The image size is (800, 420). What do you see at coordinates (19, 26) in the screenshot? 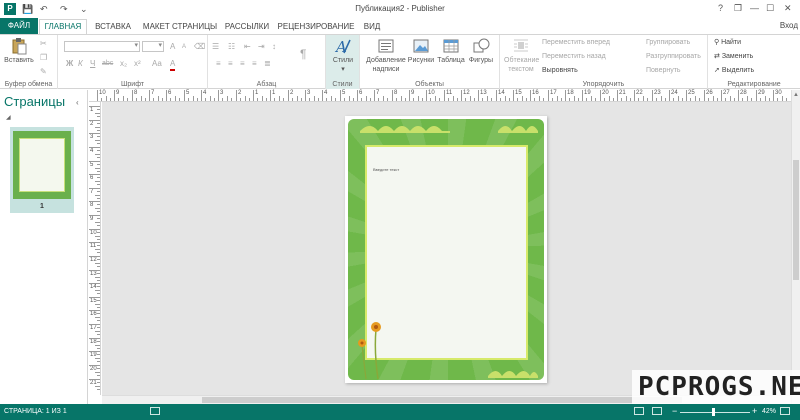
I see `tab-file: ФАЙЛ` at bounding box center [19, 26].